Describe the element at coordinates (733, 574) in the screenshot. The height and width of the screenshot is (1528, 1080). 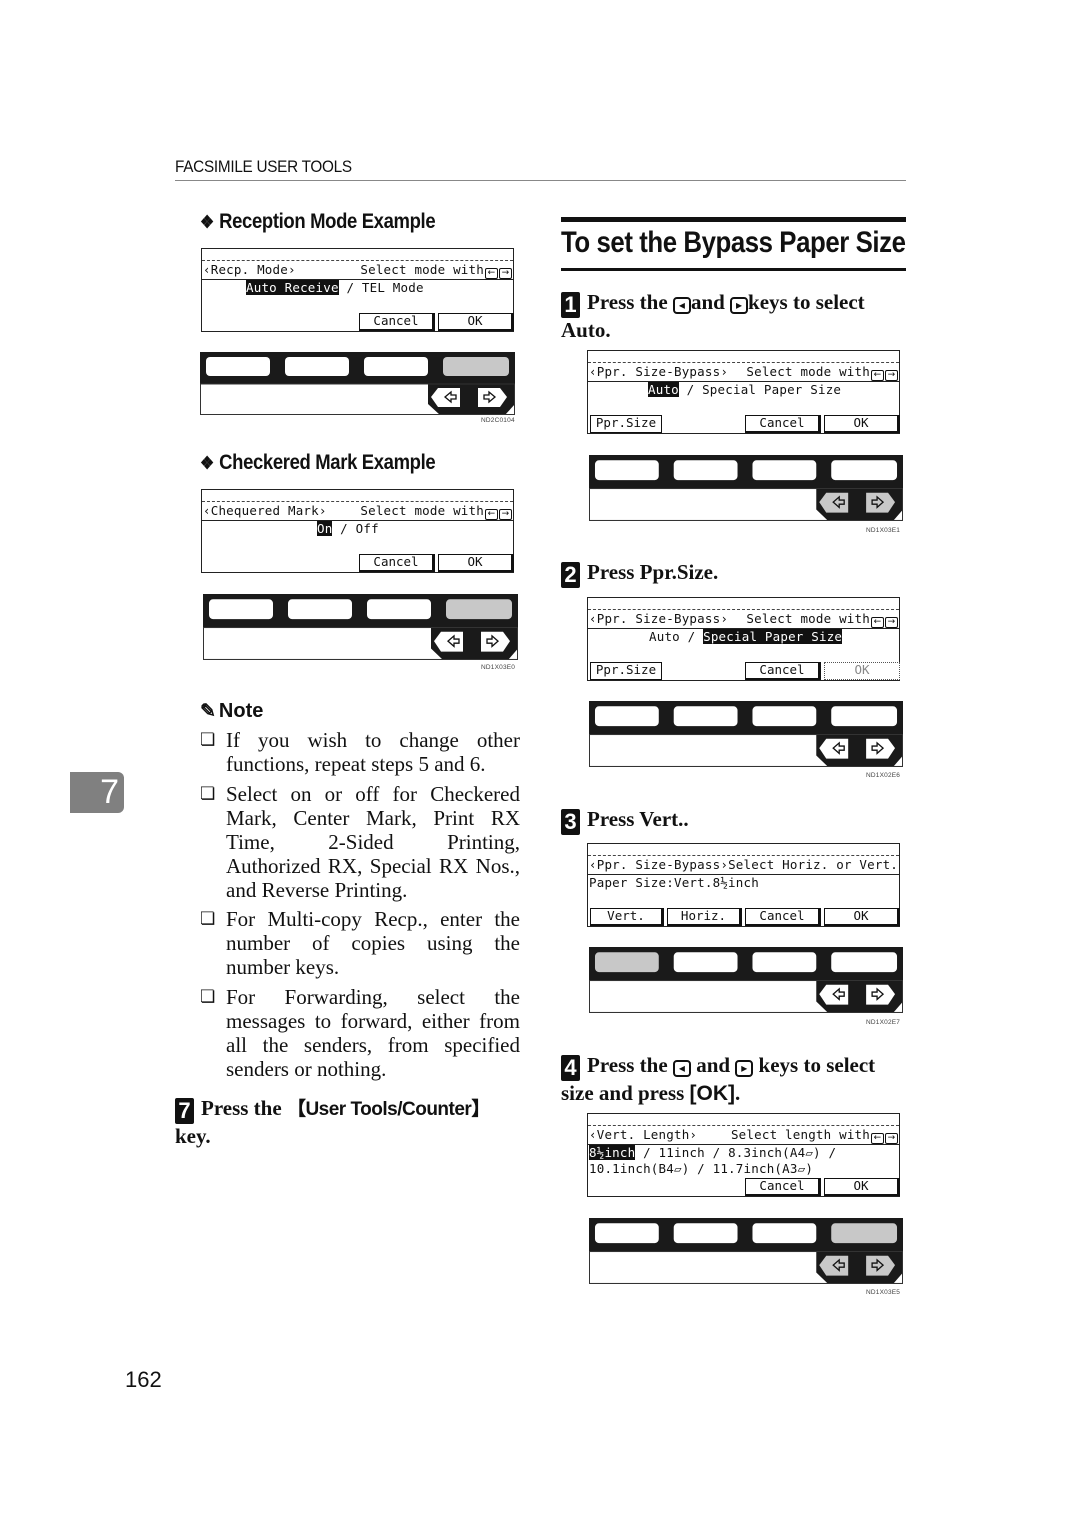
I see `step-2: 2 Press Ppr.Size.` at that location.